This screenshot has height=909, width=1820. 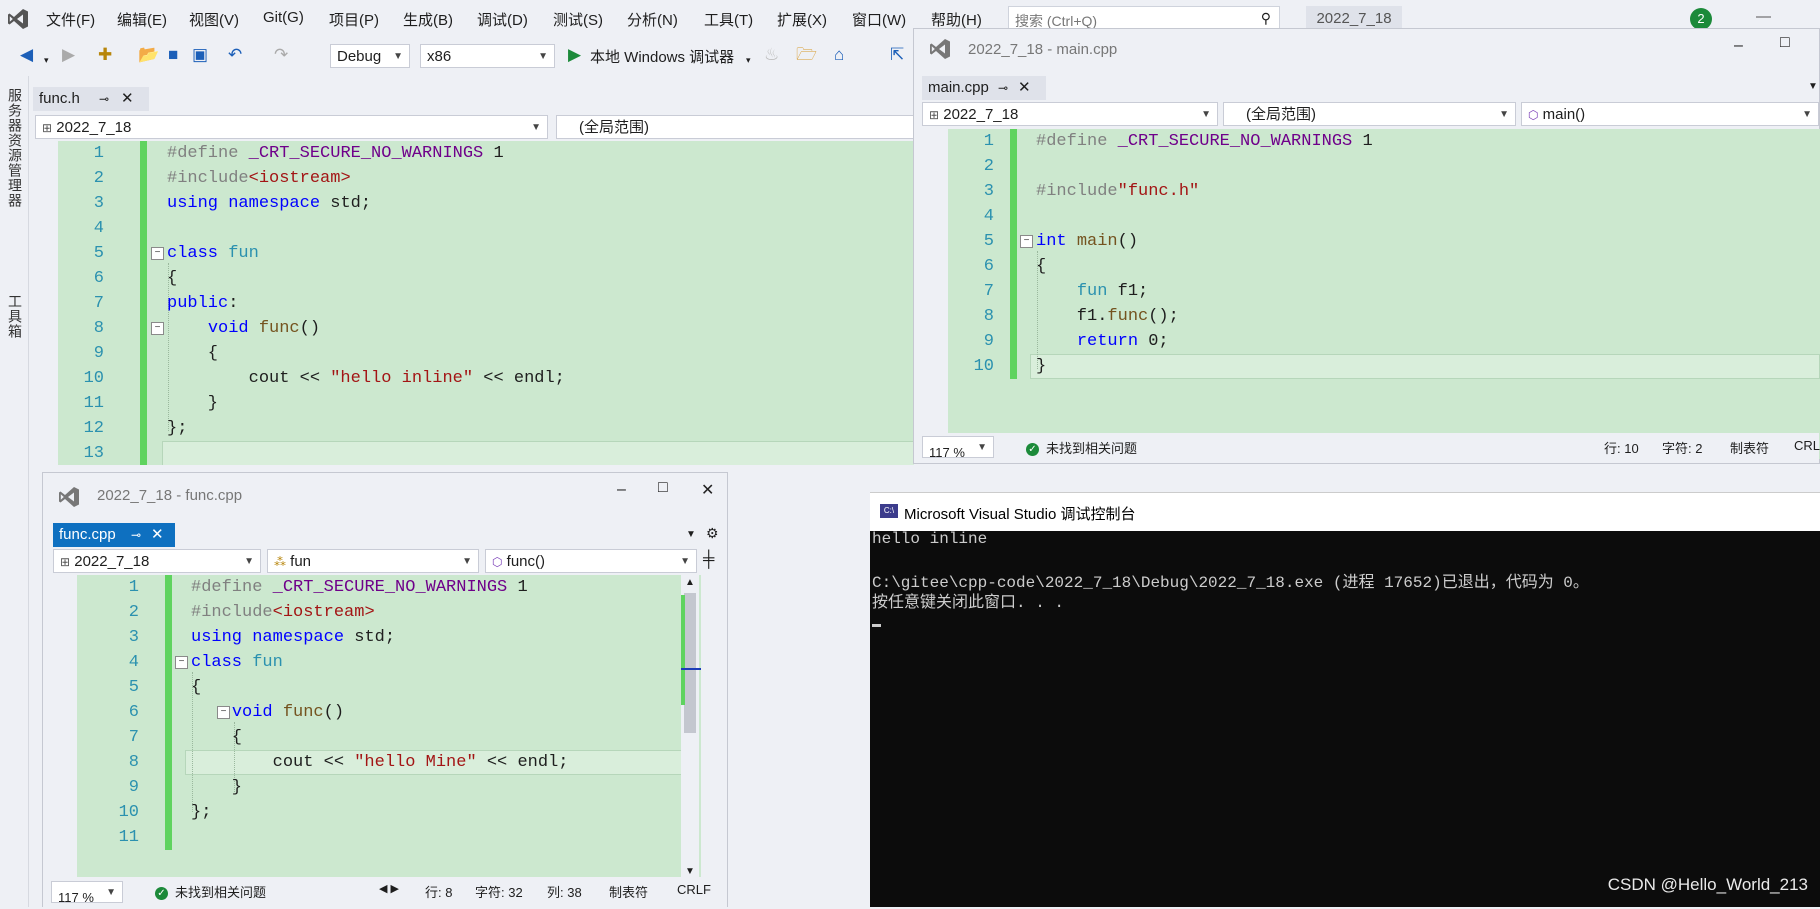 I want to click on undo-icon: ↶, so click(x=235, y=55).